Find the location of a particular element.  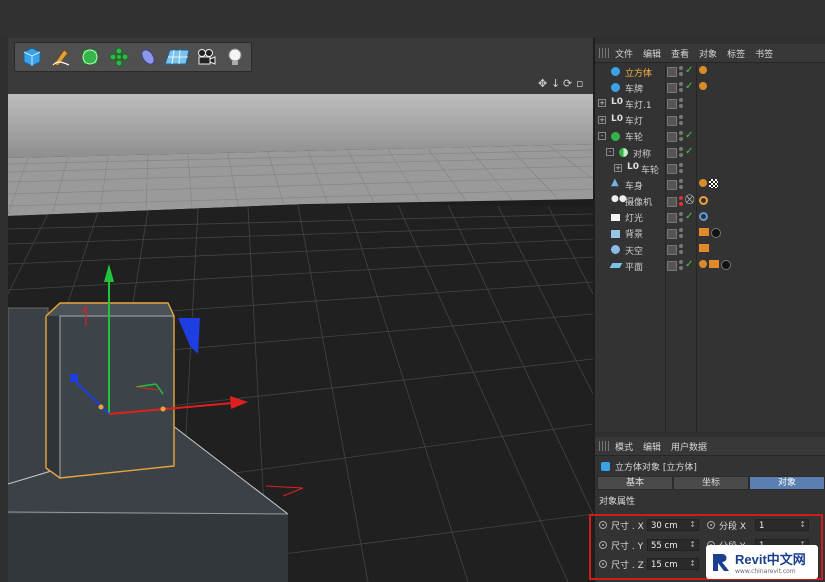

move-view-icon: ✥ is located at coordinates (542, 83).